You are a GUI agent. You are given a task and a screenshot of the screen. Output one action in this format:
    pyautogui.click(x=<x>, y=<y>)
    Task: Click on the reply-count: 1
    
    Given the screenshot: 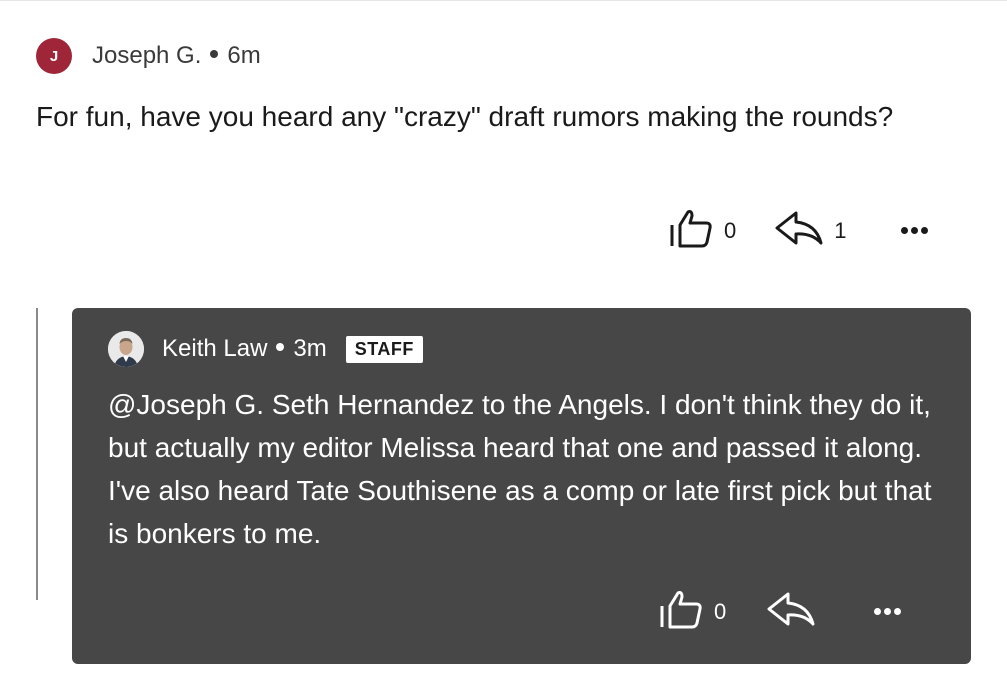 What is the action you would take?
    pyautogui.click(x=840, y=230)
    